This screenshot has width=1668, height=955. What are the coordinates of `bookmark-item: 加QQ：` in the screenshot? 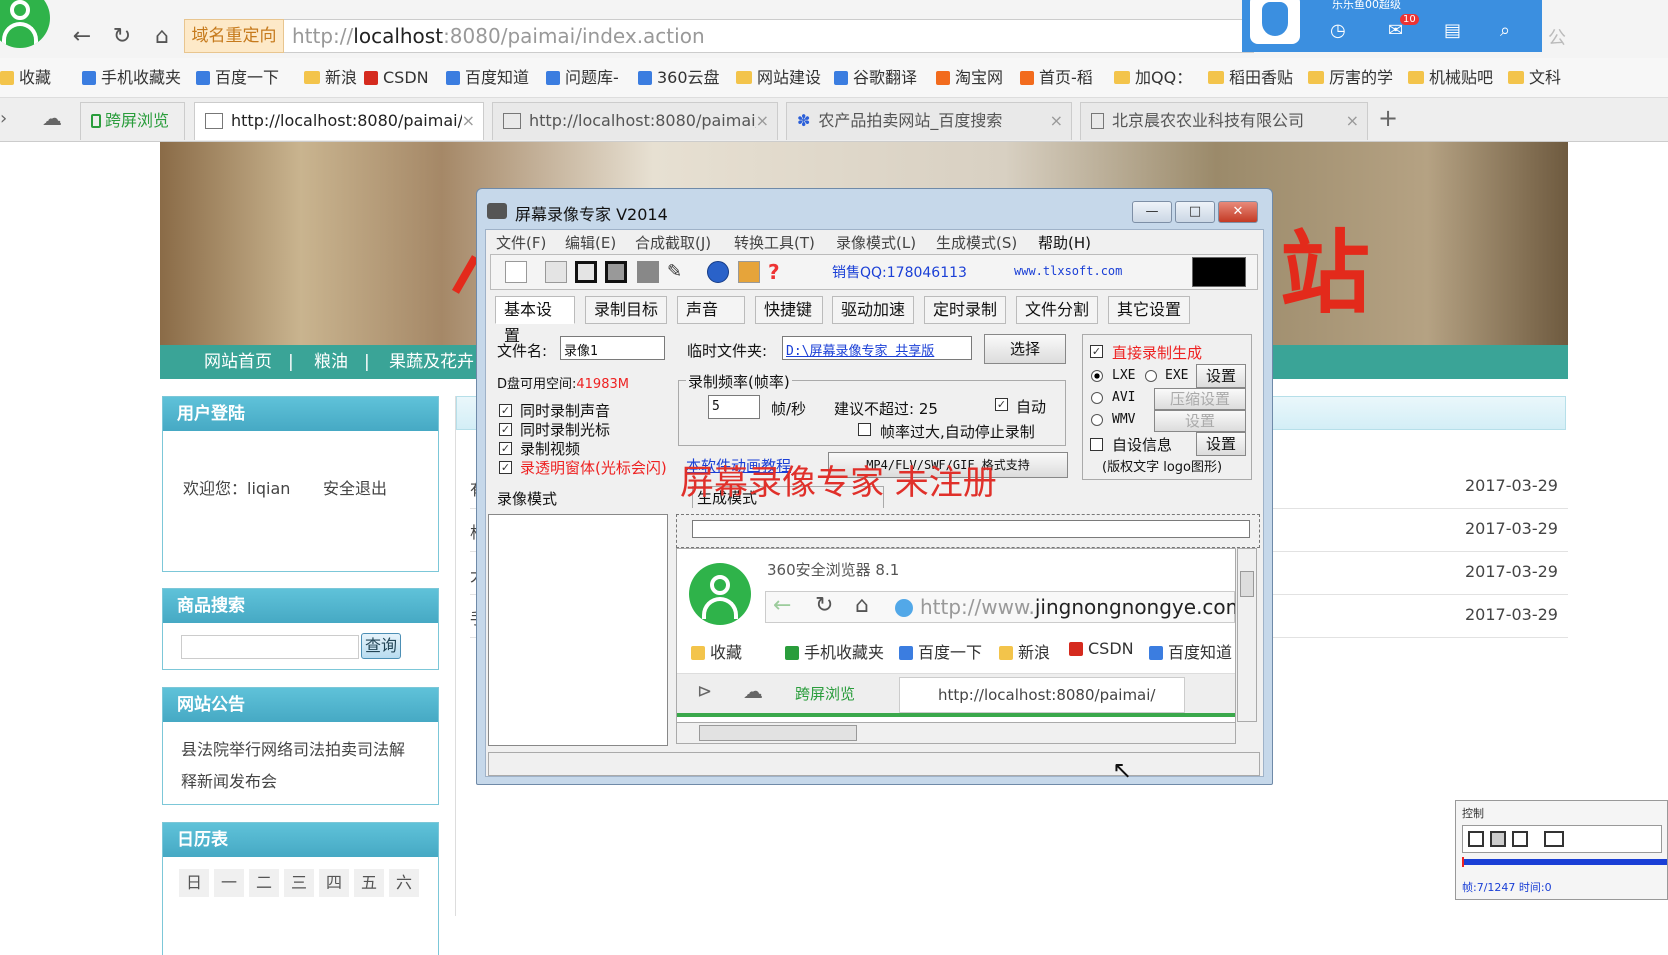 It's located at (1153, 78).